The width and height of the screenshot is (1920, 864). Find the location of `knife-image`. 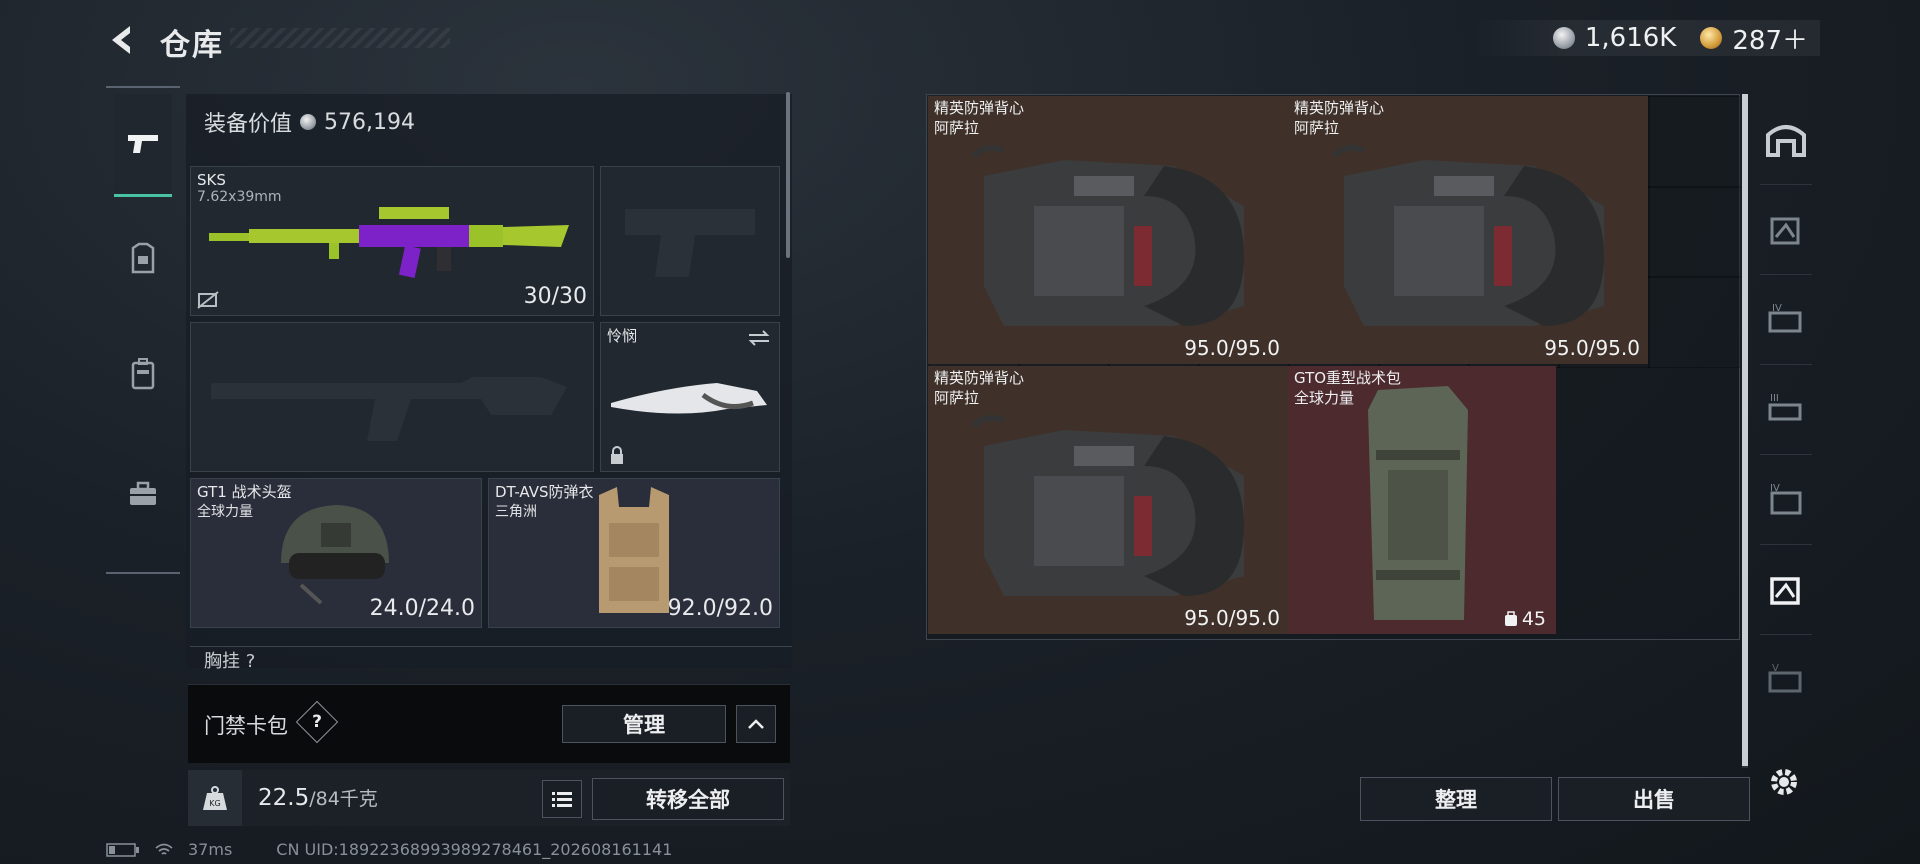

knife-image is located at coordinates (689, 398).